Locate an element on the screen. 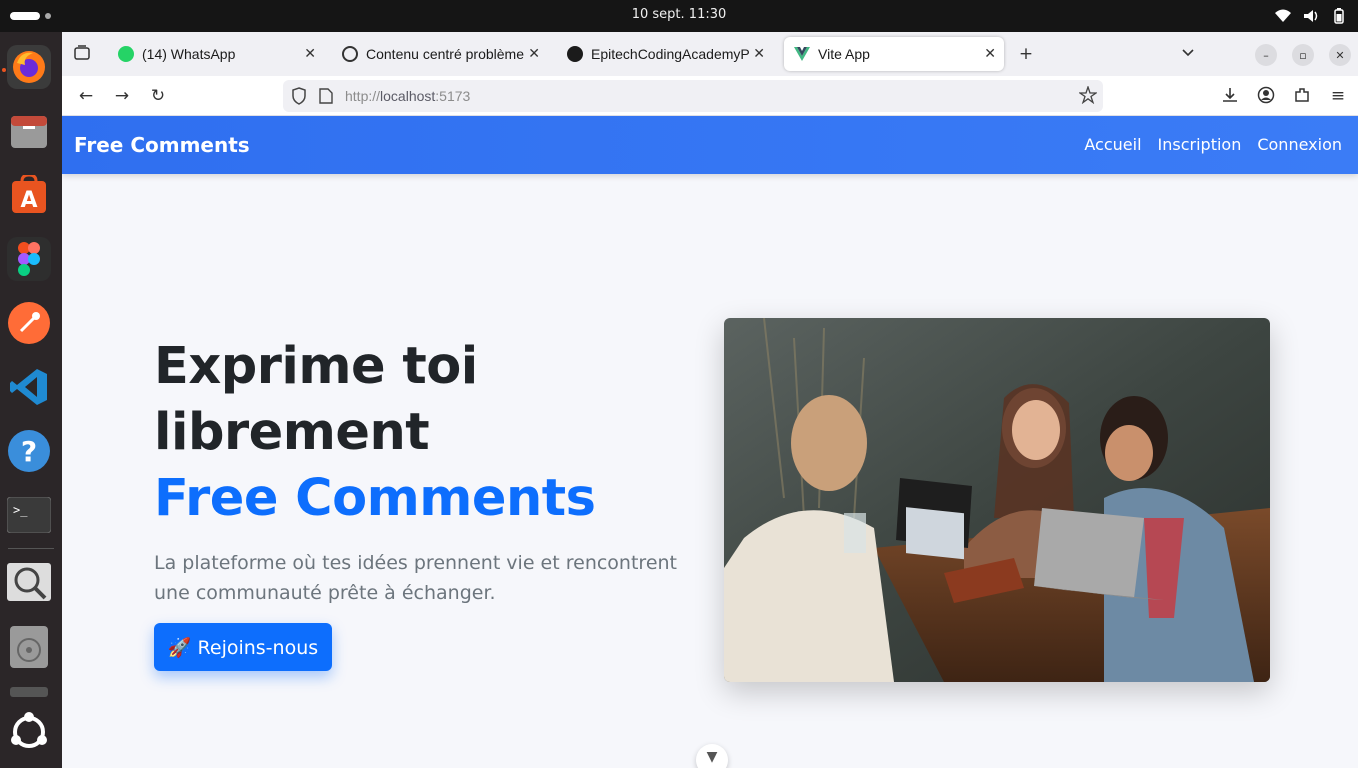 This screenshot has width=1358, height=768. terminal-icon: >_ is located at coordinates (29, 515).